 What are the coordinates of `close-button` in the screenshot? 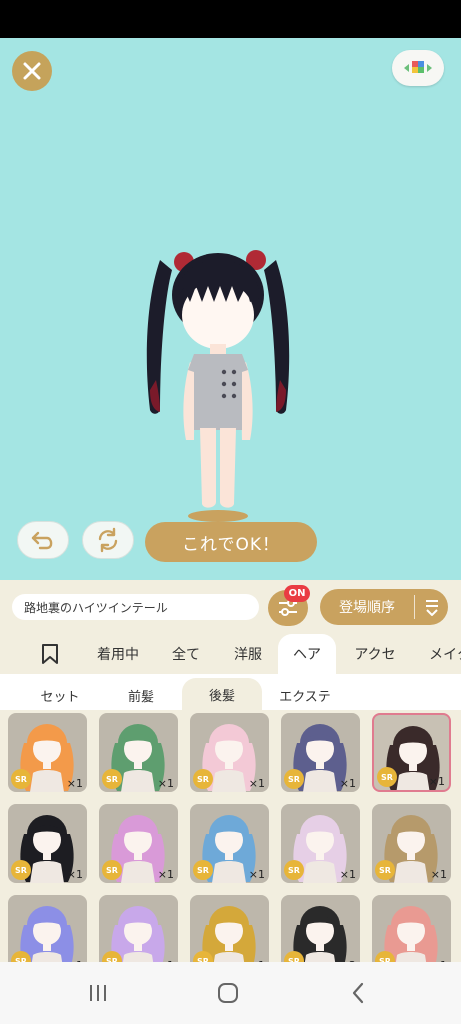 It's located at (32, 71).